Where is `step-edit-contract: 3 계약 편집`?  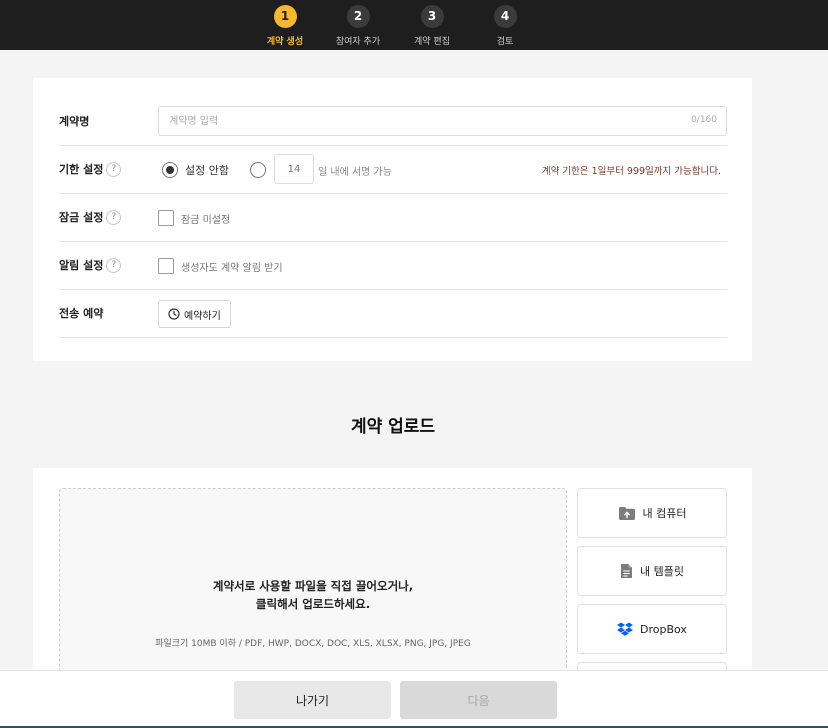
step-edit-contract: 3 계약 편집 is located at coordinates (432, 26).